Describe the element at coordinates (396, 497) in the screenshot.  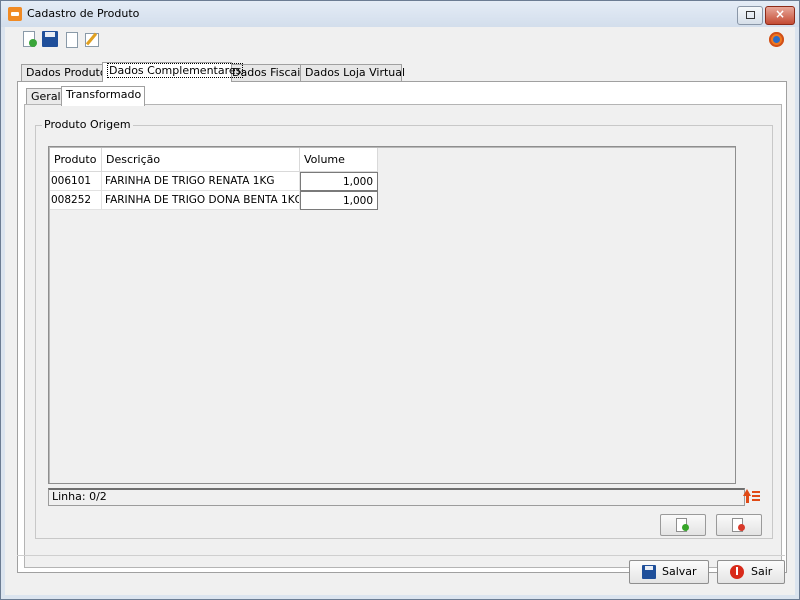
I see `grid-status-bar: Linha: 0/2` at that location.